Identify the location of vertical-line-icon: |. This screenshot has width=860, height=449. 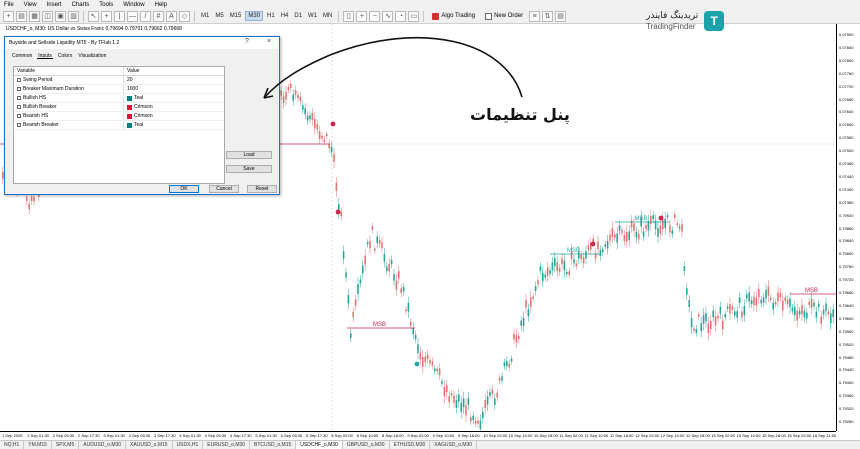
(119, 16).